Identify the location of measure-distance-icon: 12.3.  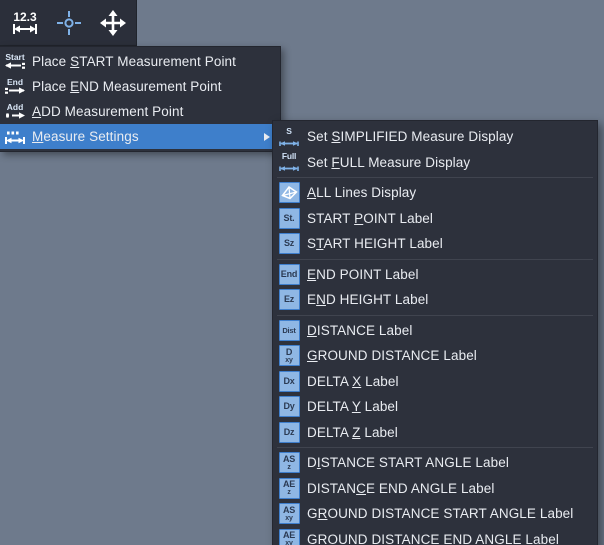
(25, 23).